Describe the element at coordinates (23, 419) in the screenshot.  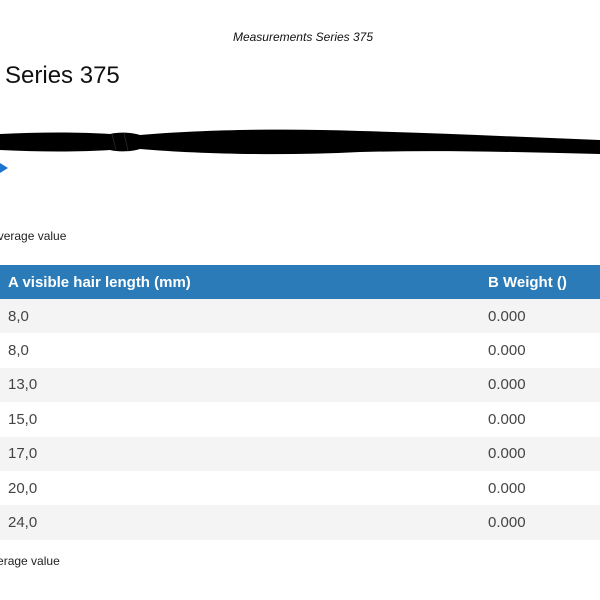
I see `hair-length-cell: 15,0` at that location.